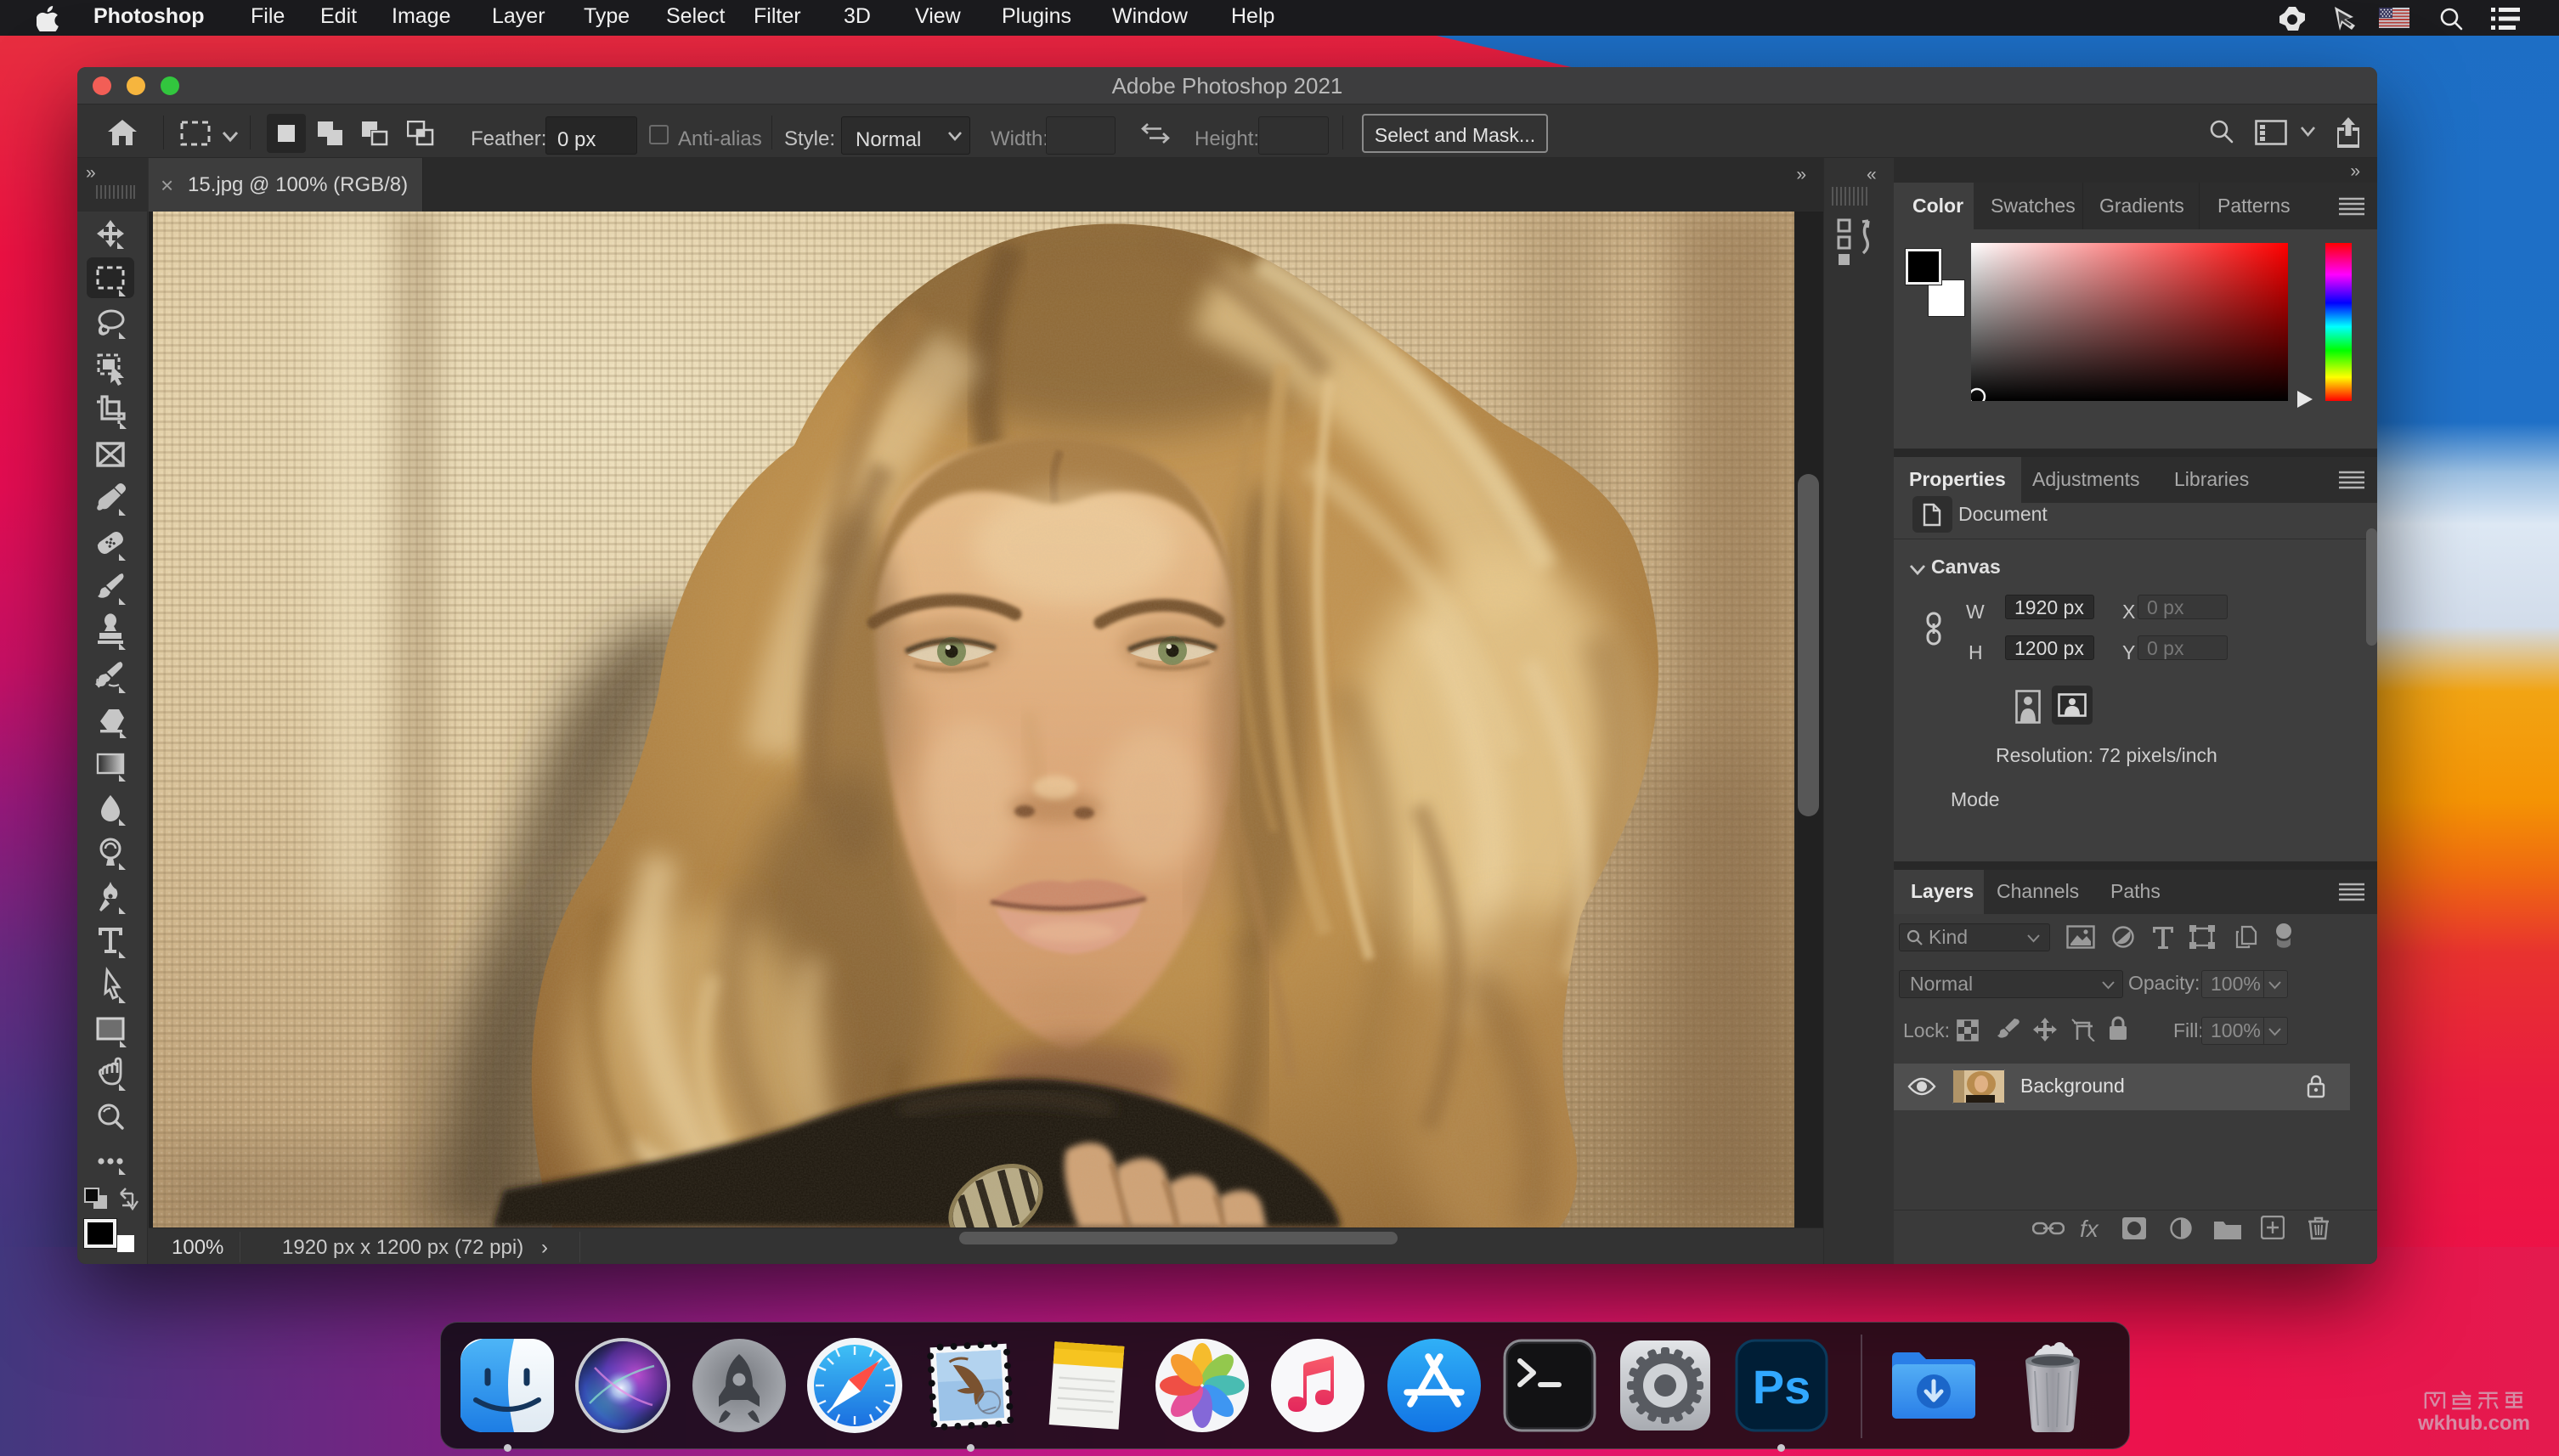  Describe the element at coordinates (1782, 1387) in the screenshot. I see `svg-text: Ps` at that location.